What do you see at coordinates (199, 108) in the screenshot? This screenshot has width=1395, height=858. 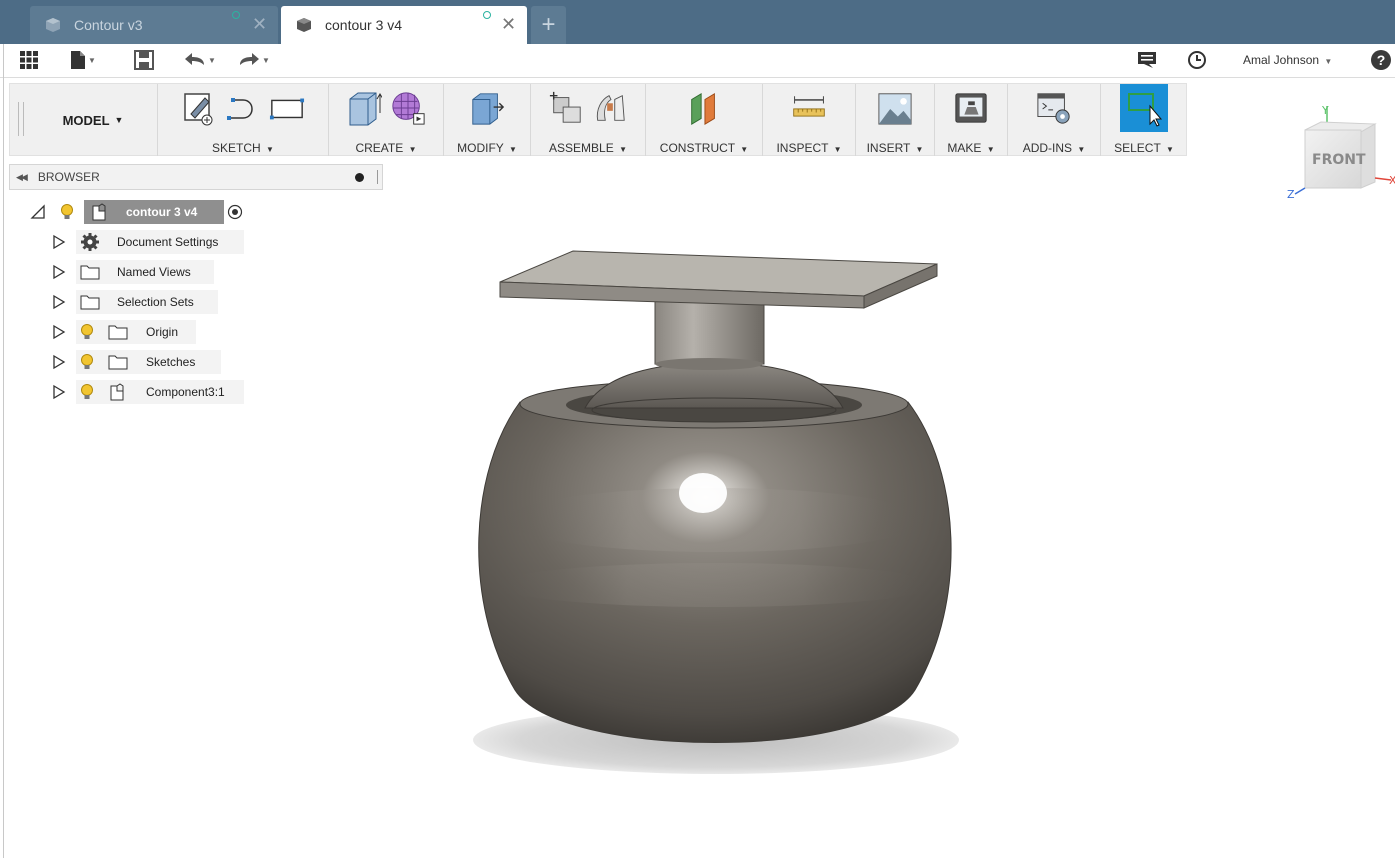 I see `create-sketch-icon` at bounding box center [199, 108].